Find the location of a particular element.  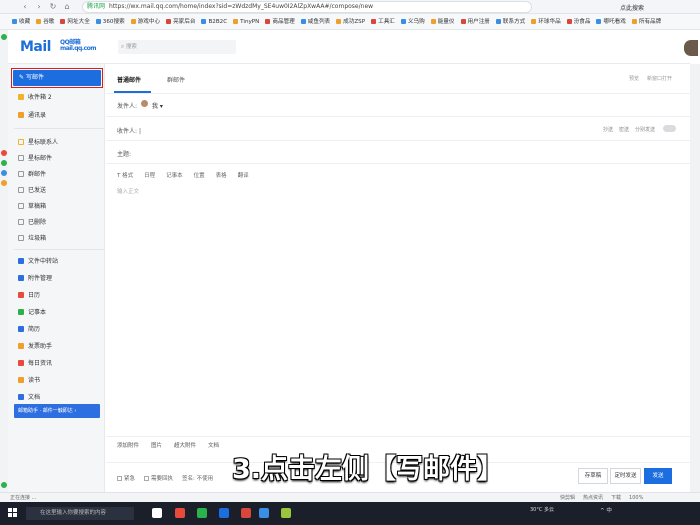

bookmark-item: 游戏中心 is located at coordinates (145, 21).